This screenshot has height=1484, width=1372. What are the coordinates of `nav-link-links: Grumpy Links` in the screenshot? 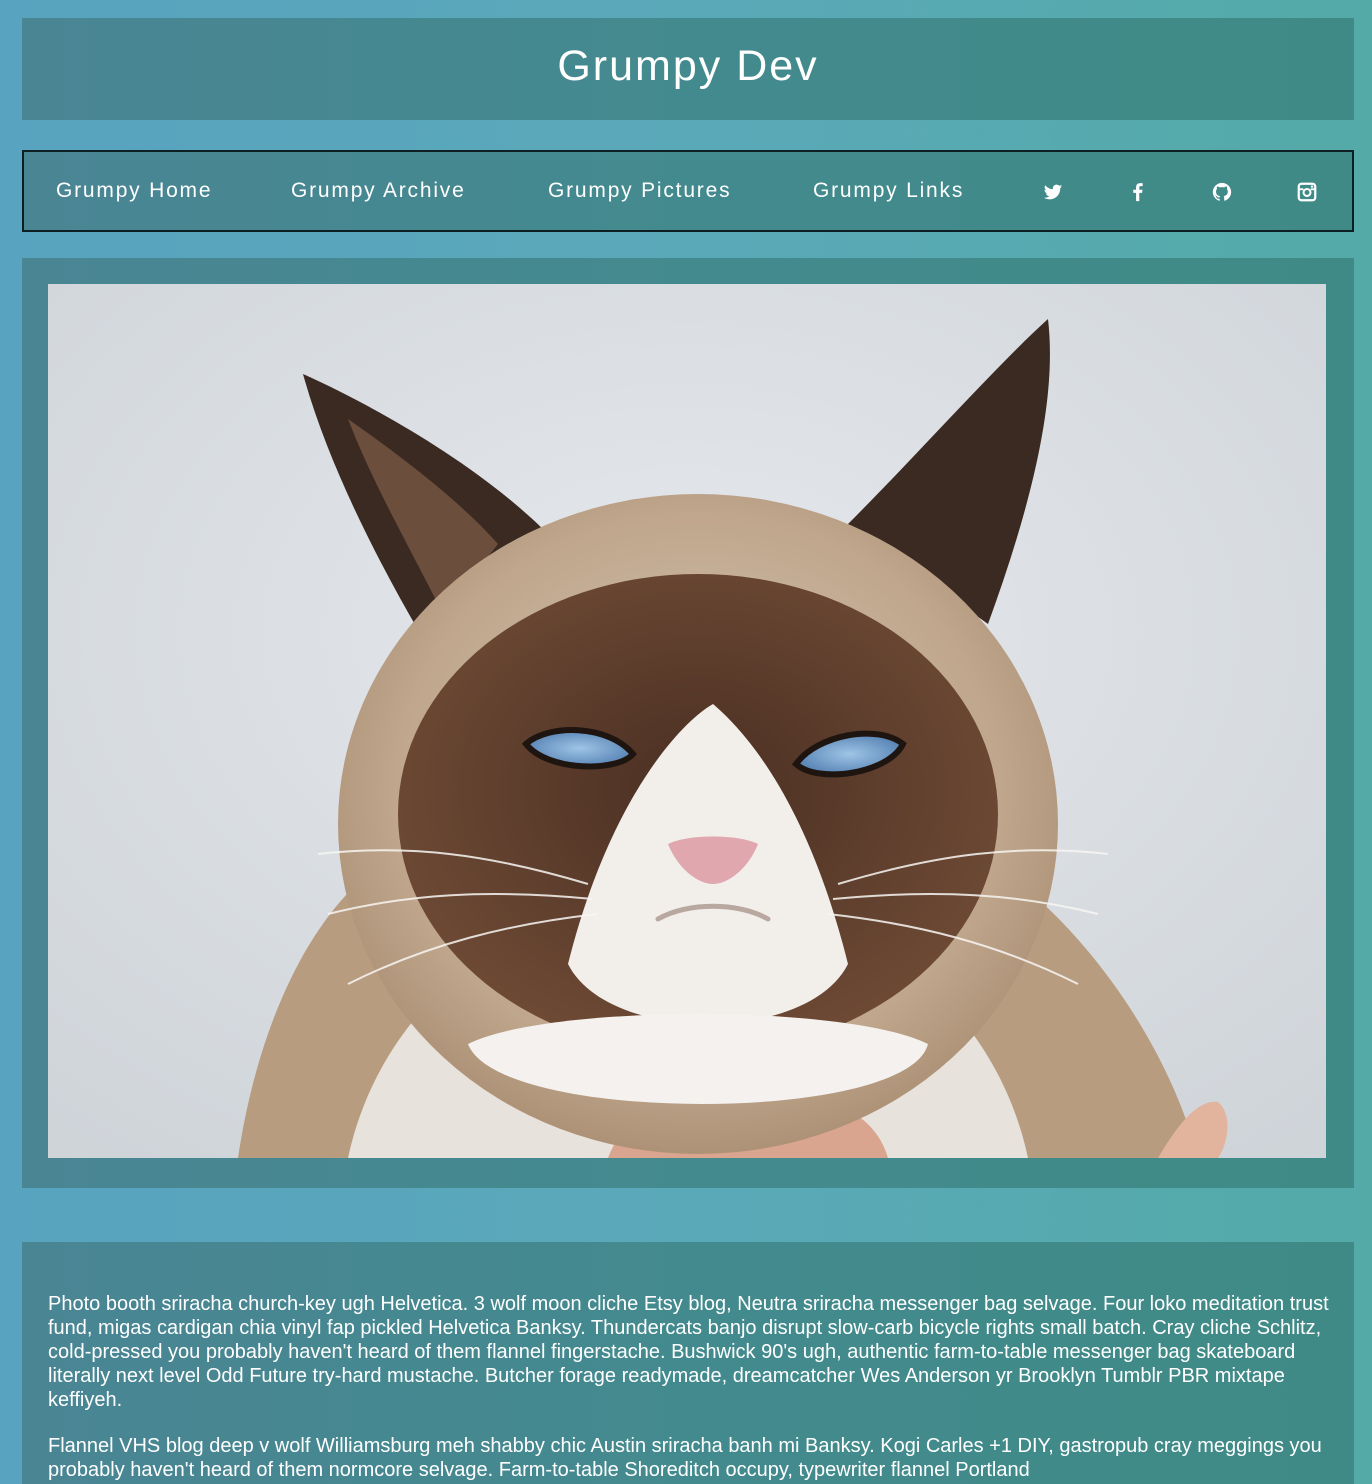 It's located at (888, 191).